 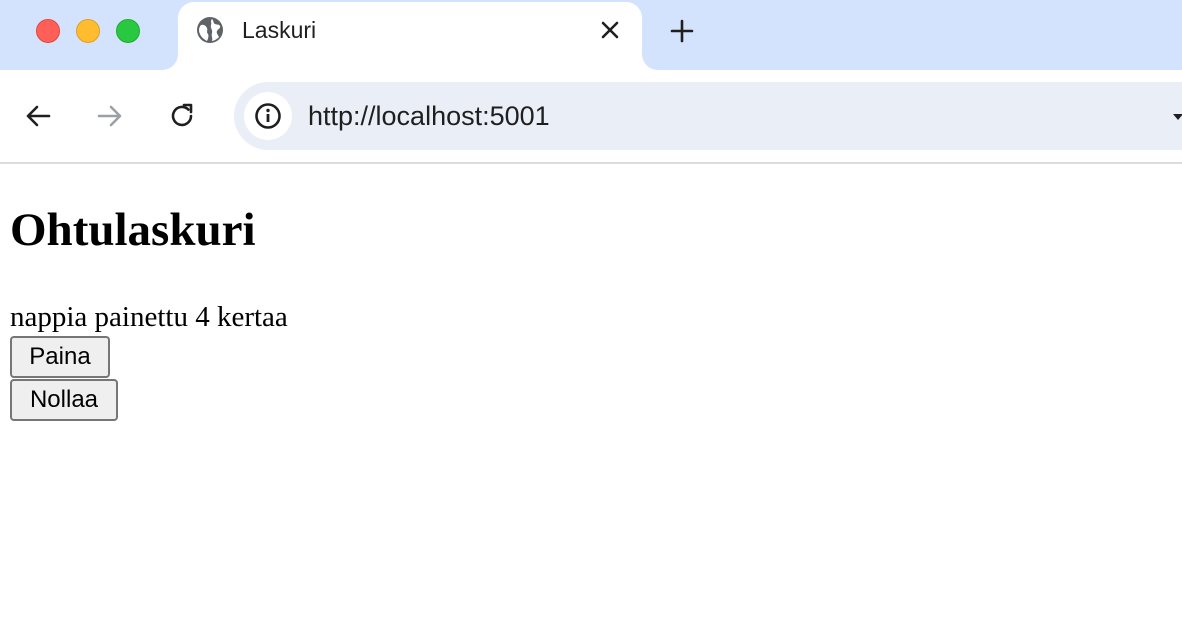 I want to click on tab-laskuri: Laskuri, so click(x=410, y=36).